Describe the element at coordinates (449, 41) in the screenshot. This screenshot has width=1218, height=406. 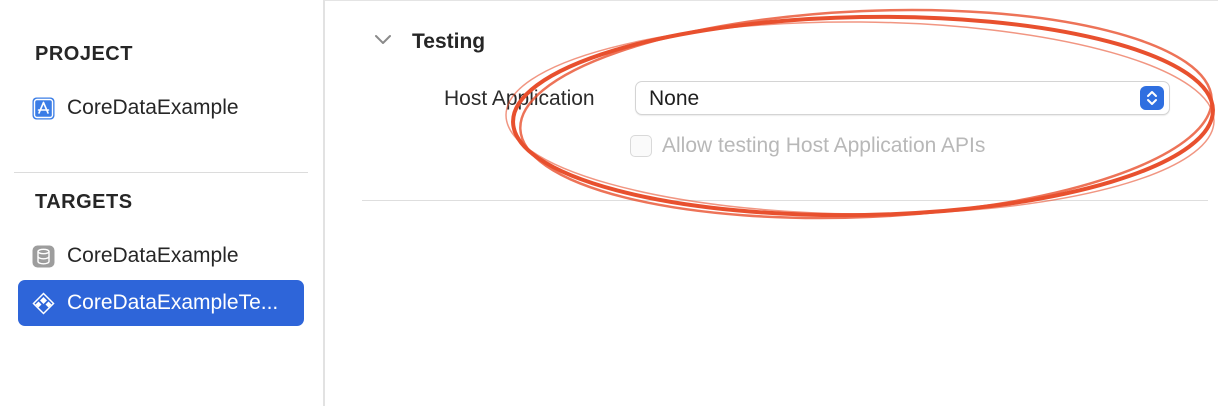
I see `testing-section-title: Testing` at that location.